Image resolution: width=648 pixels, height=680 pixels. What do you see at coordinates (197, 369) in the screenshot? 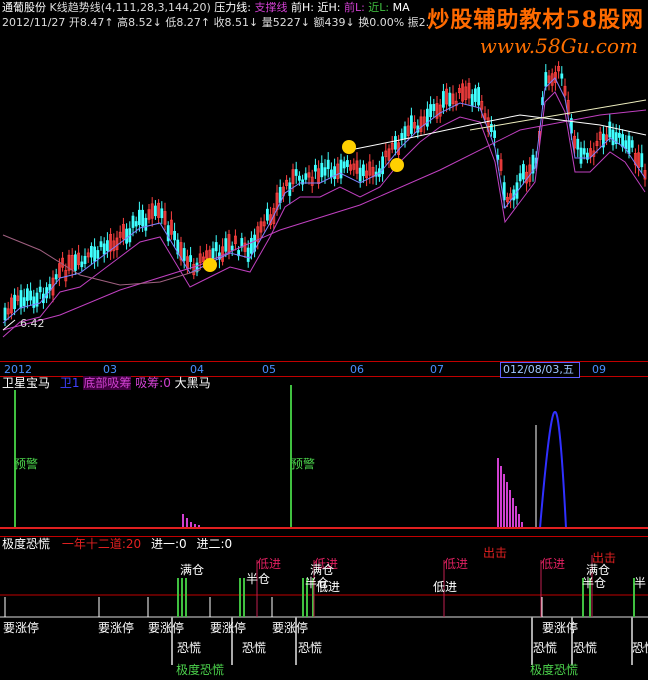
I see `month-label-04: 04` at bounding box center [197, 369].